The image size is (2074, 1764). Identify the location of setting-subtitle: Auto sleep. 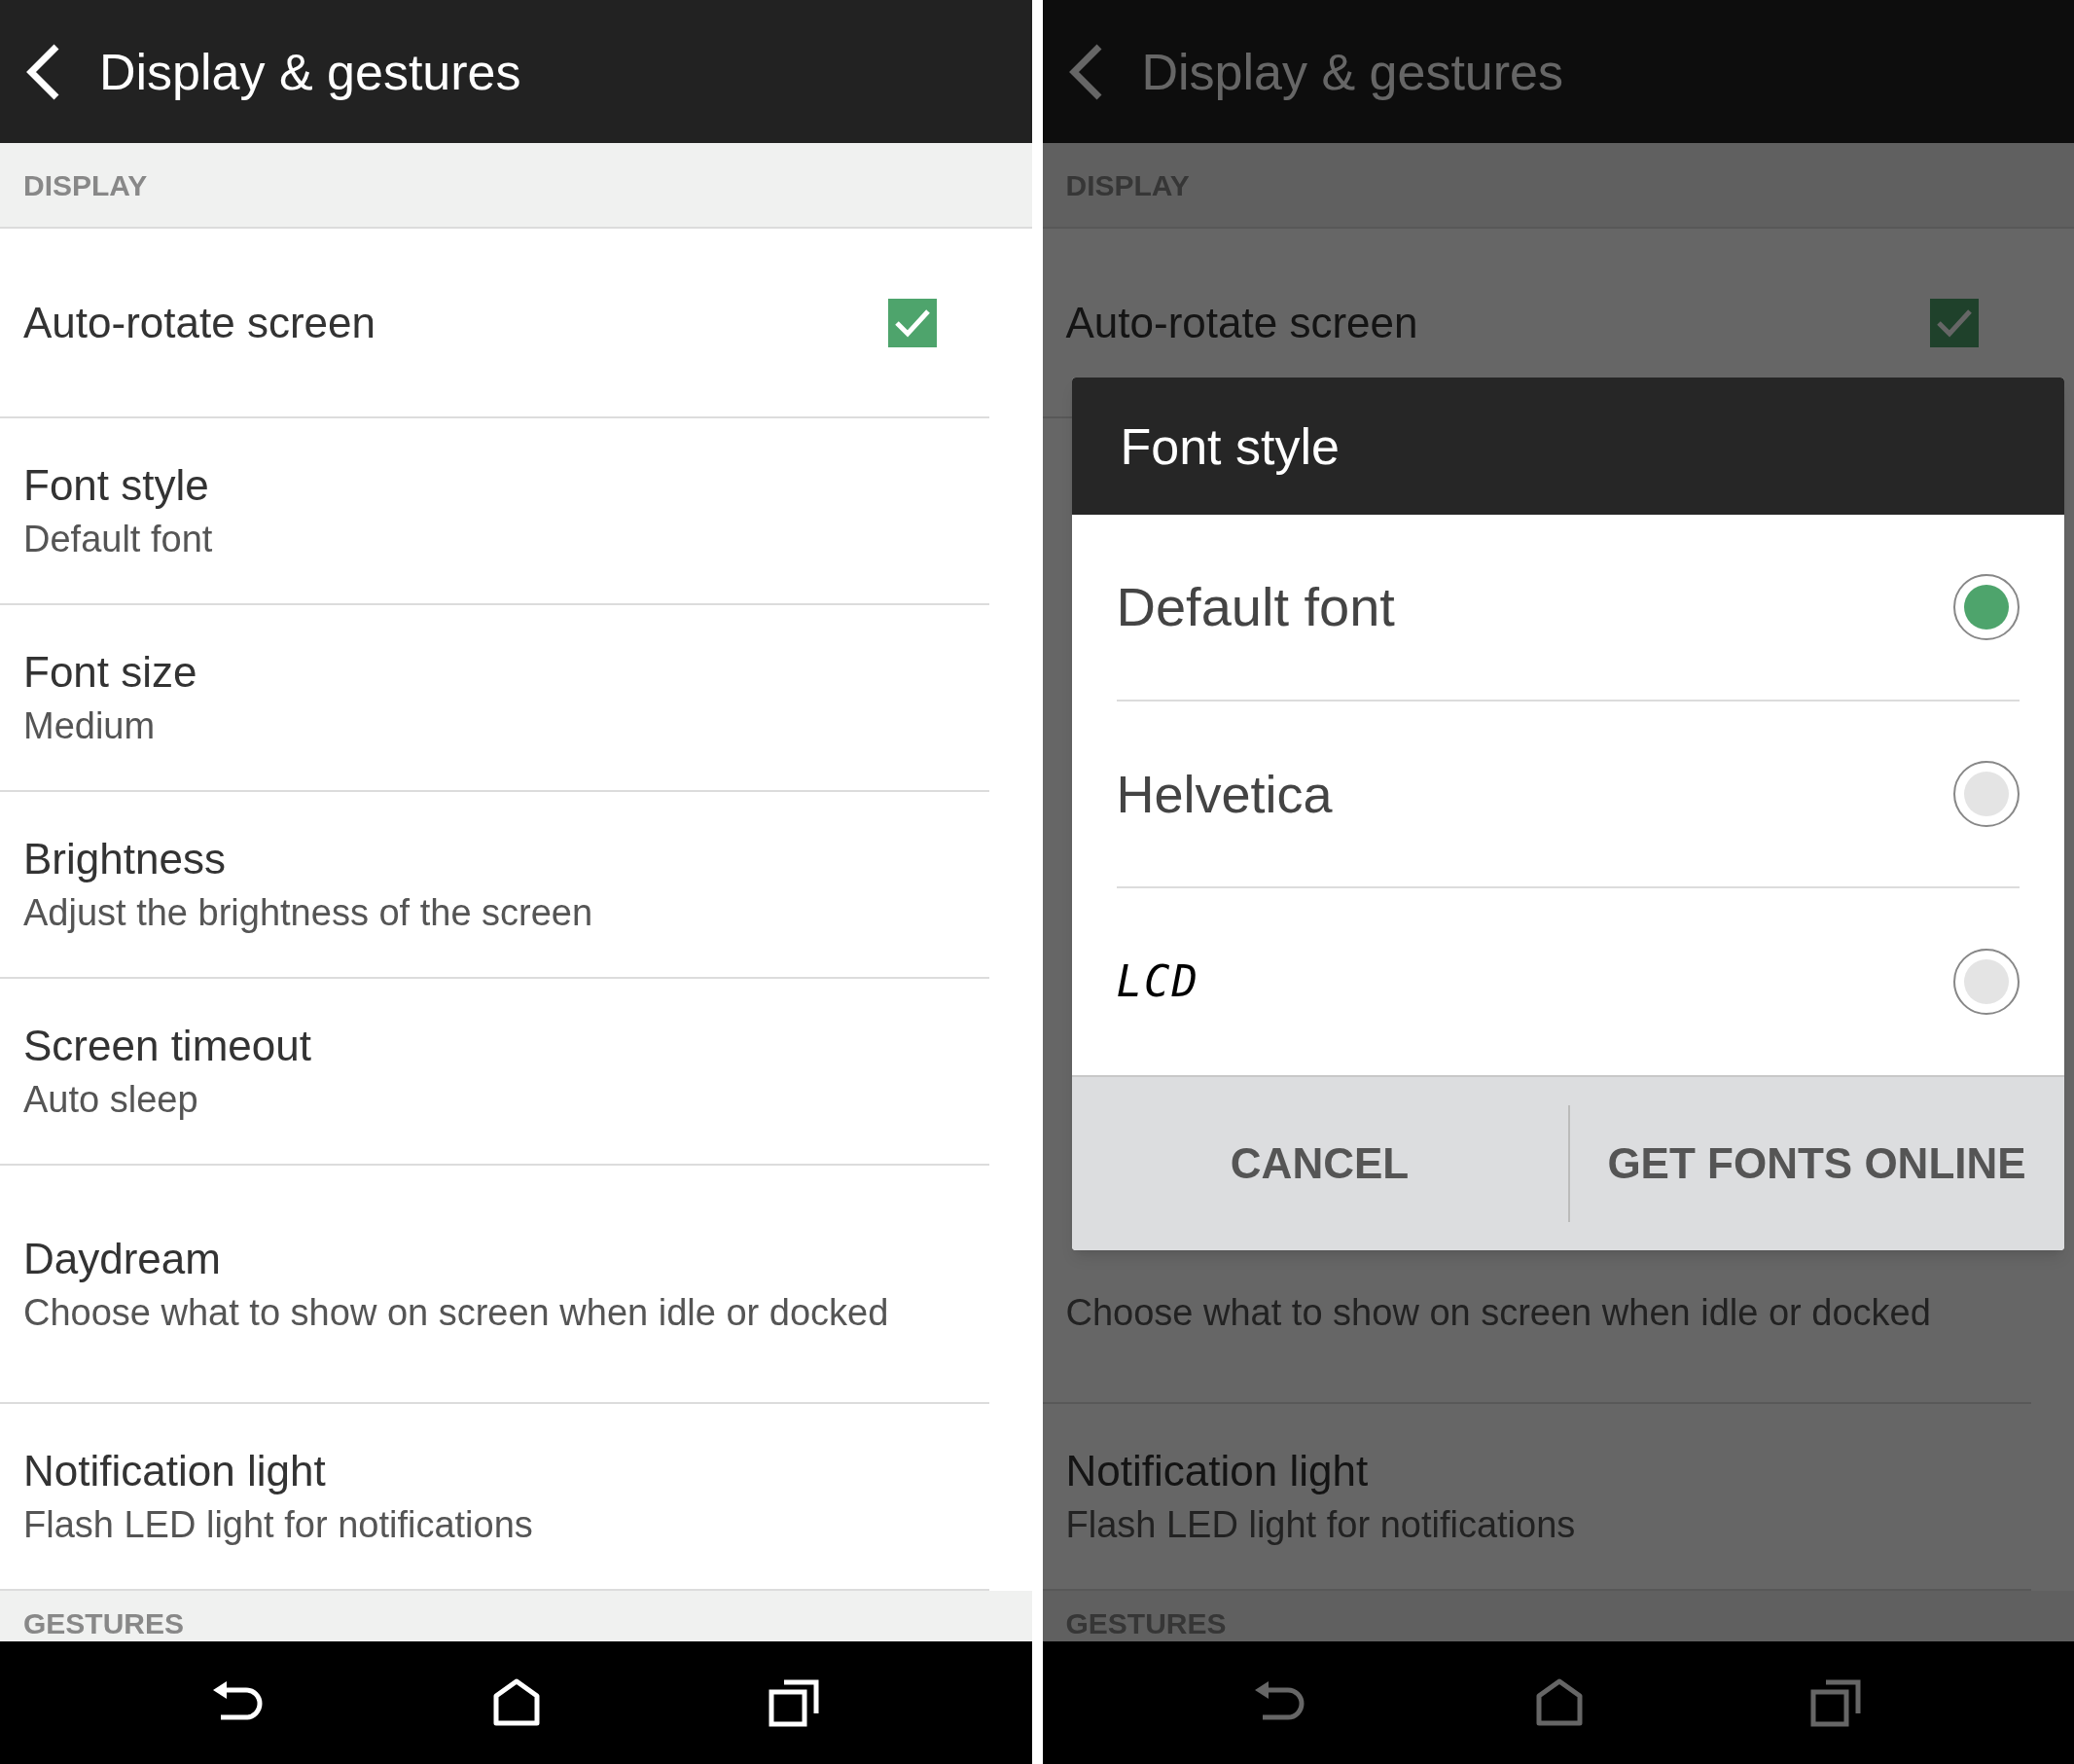
(111, 1100).